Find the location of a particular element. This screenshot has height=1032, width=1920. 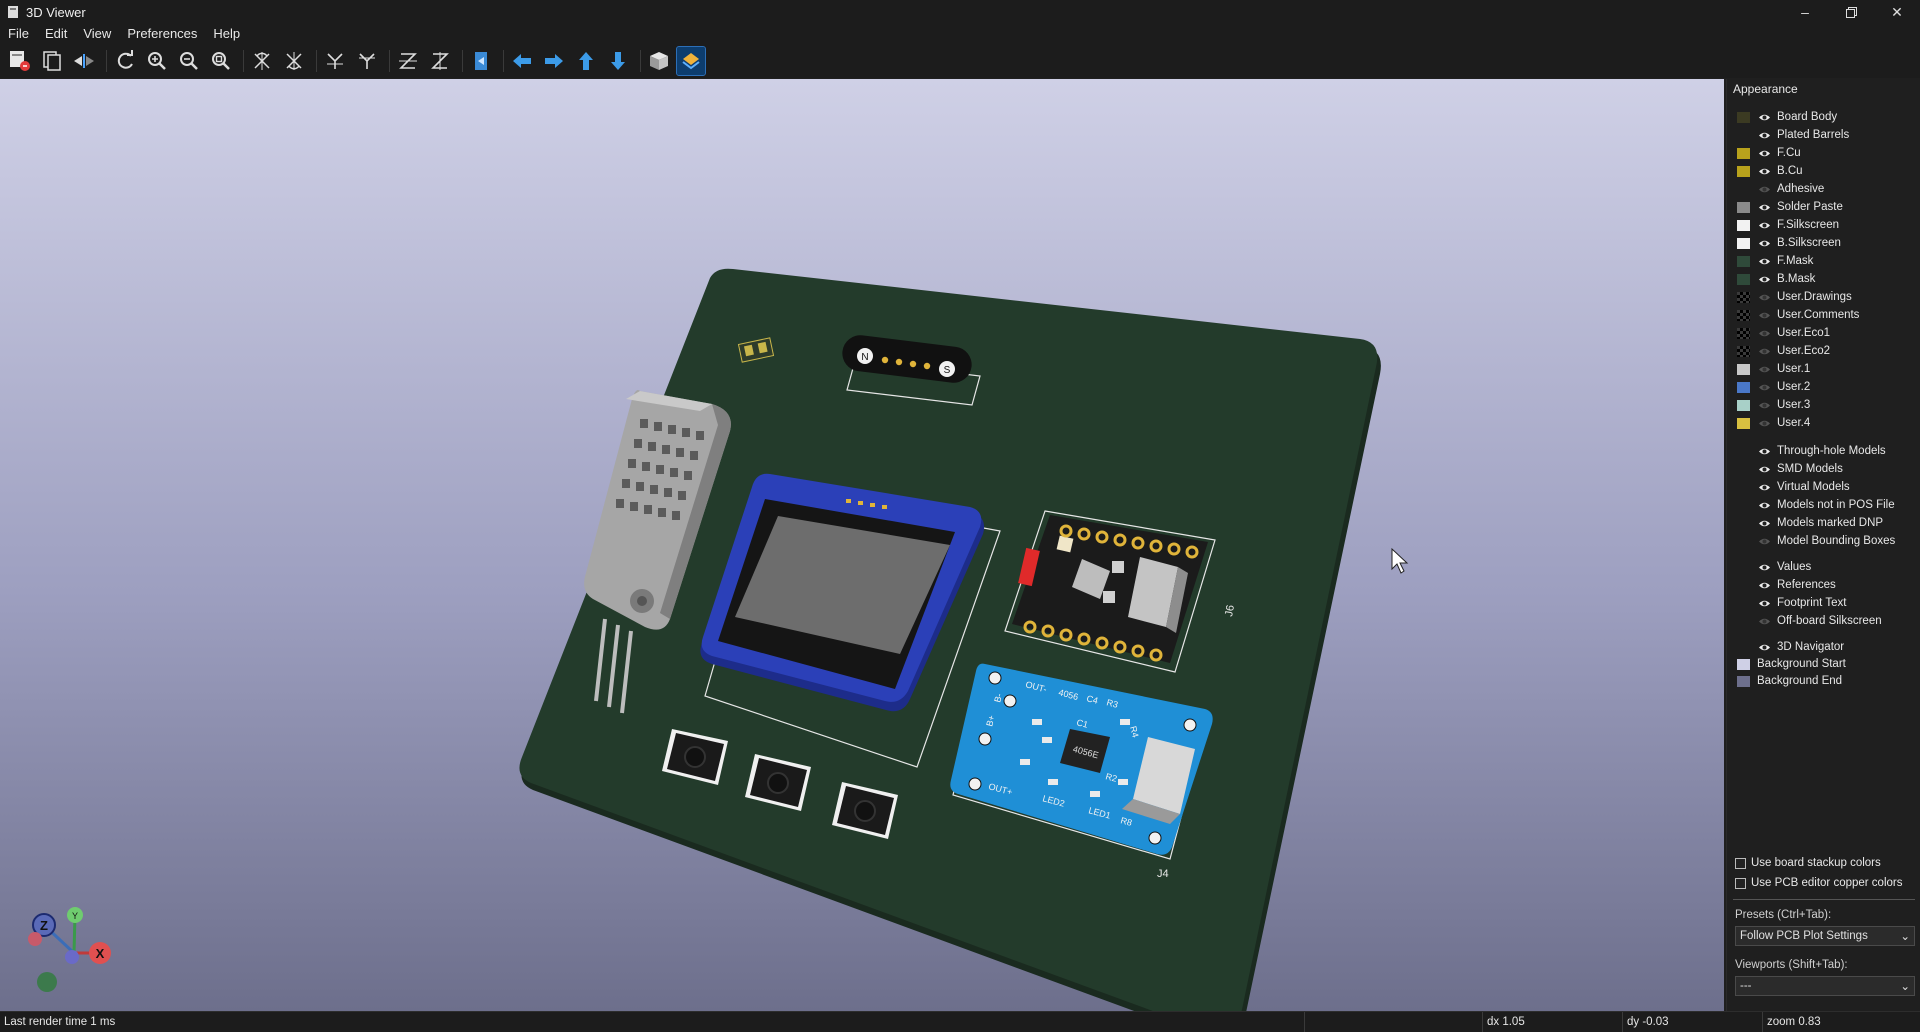

render-raytracing-icon is located at coordinates (20, 61).